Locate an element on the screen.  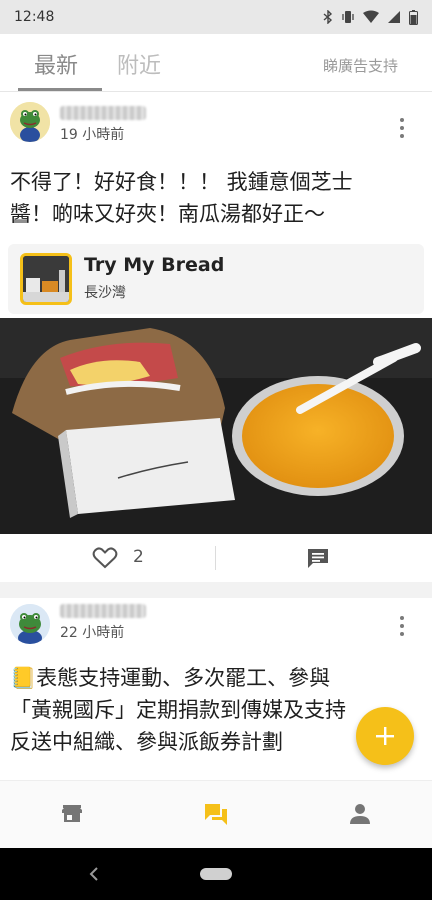
divider is located at coordinates (215, 558).